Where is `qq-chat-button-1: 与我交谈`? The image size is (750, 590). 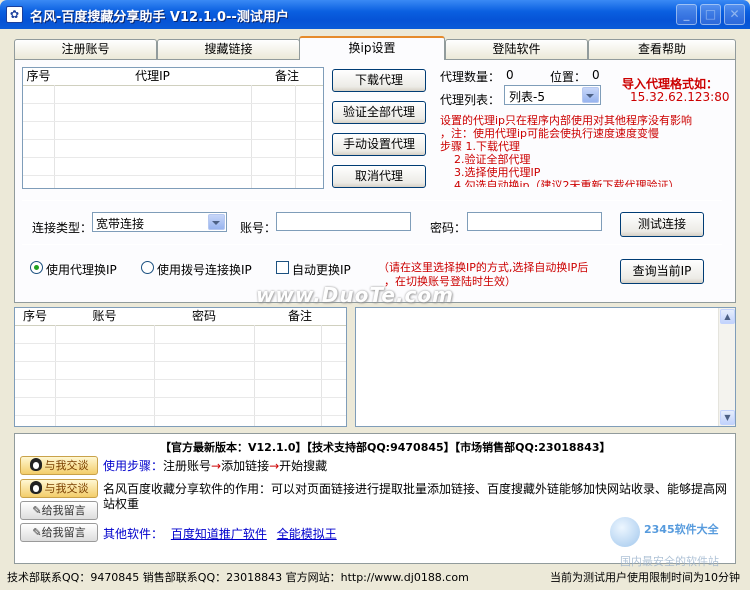 qq-chat-button-1: 与我交谈 is located at coordinates (59, 465).